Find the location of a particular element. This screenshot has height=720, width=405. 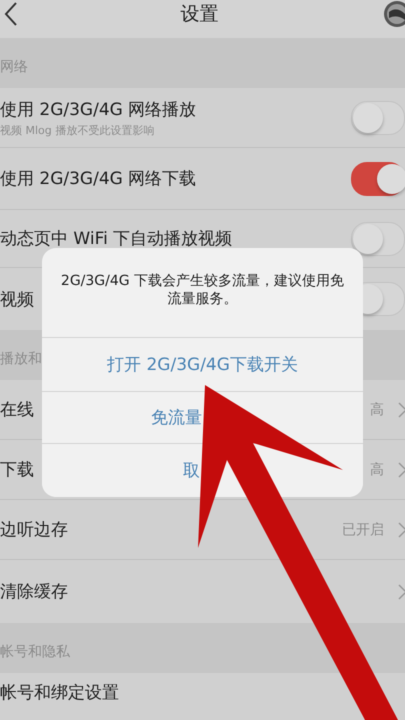

row-label: 边听边存 is located at coordinates (34, 530).